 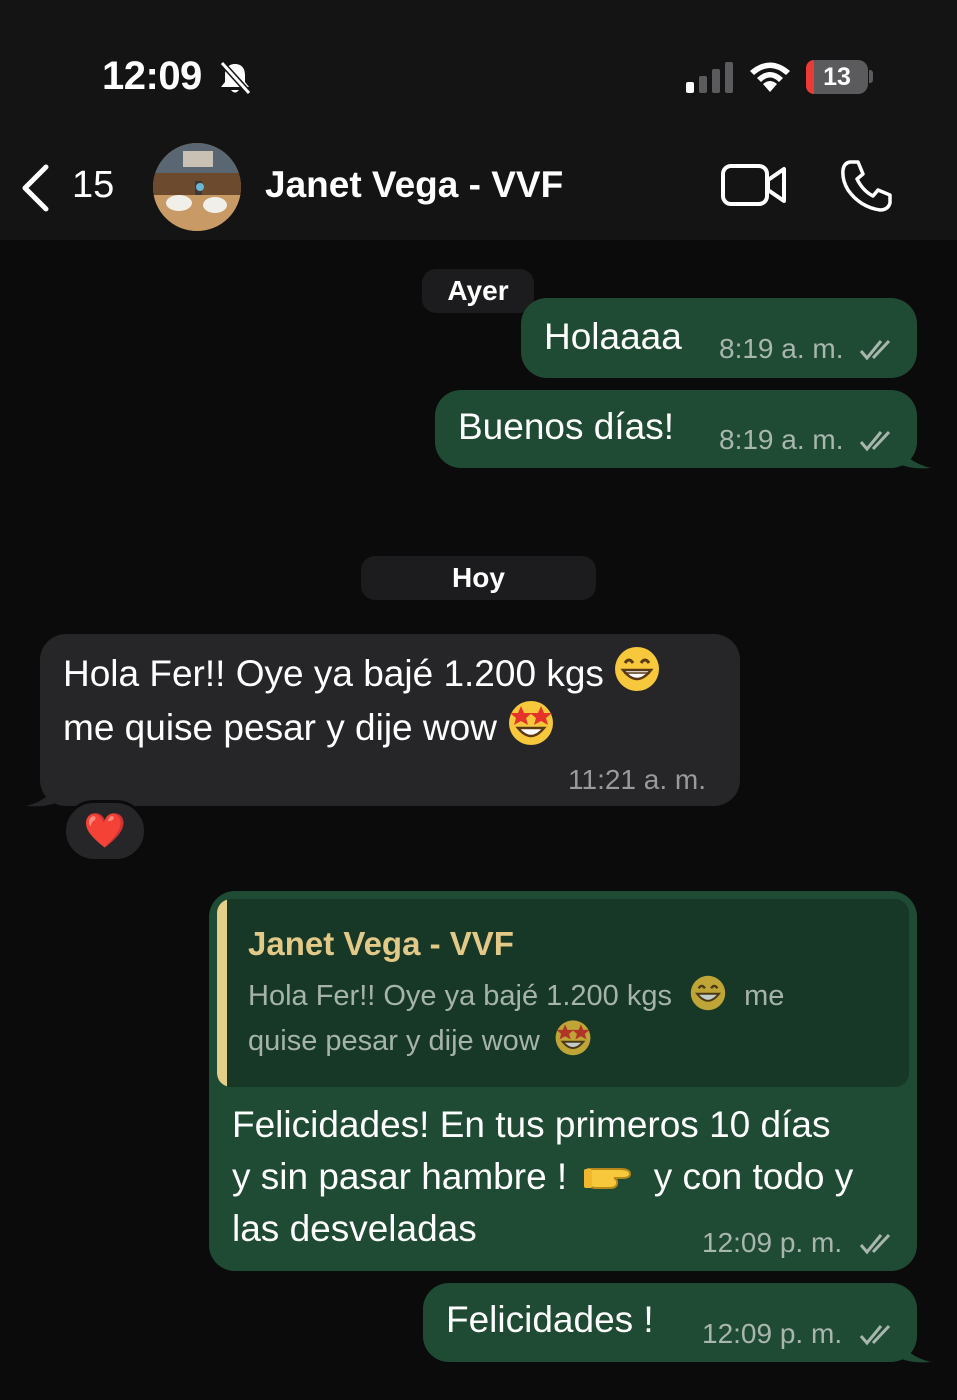 I want to click on message-bubble-outgoing: Buenos días! 8:19 a. m., so click(x=676, y=429).